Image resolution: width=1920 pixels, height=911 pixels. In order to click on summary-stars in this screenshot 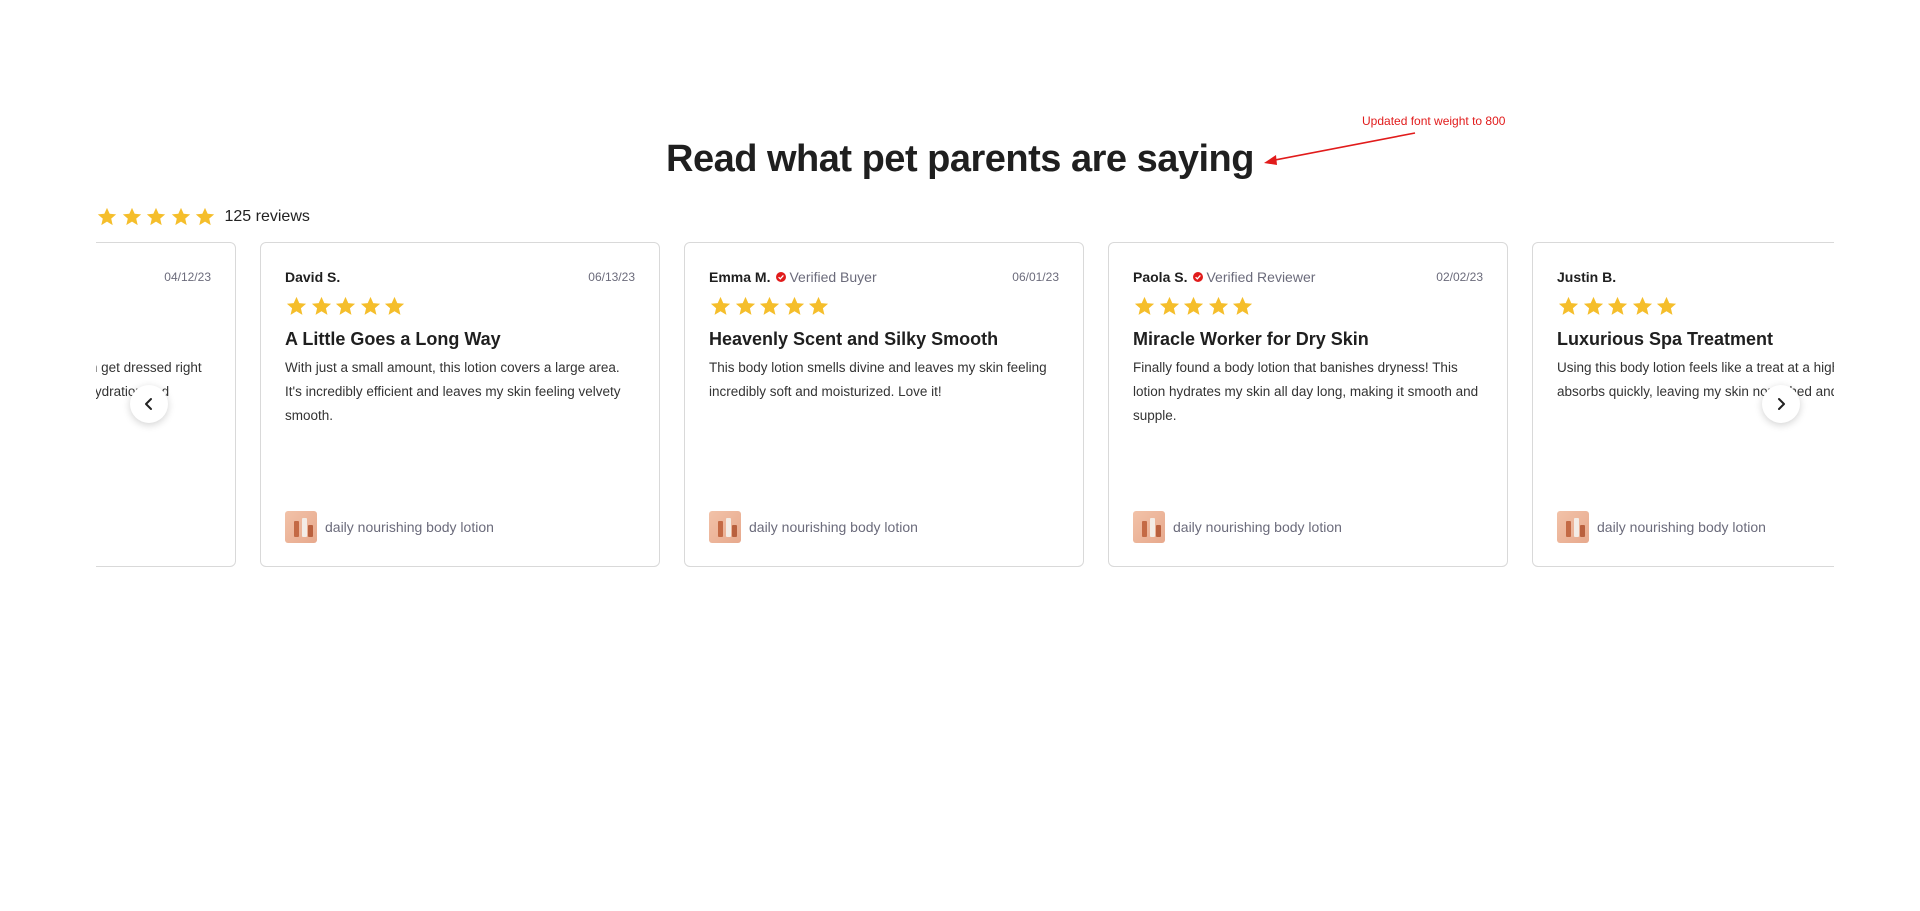, I will do `click(157, 217)`.